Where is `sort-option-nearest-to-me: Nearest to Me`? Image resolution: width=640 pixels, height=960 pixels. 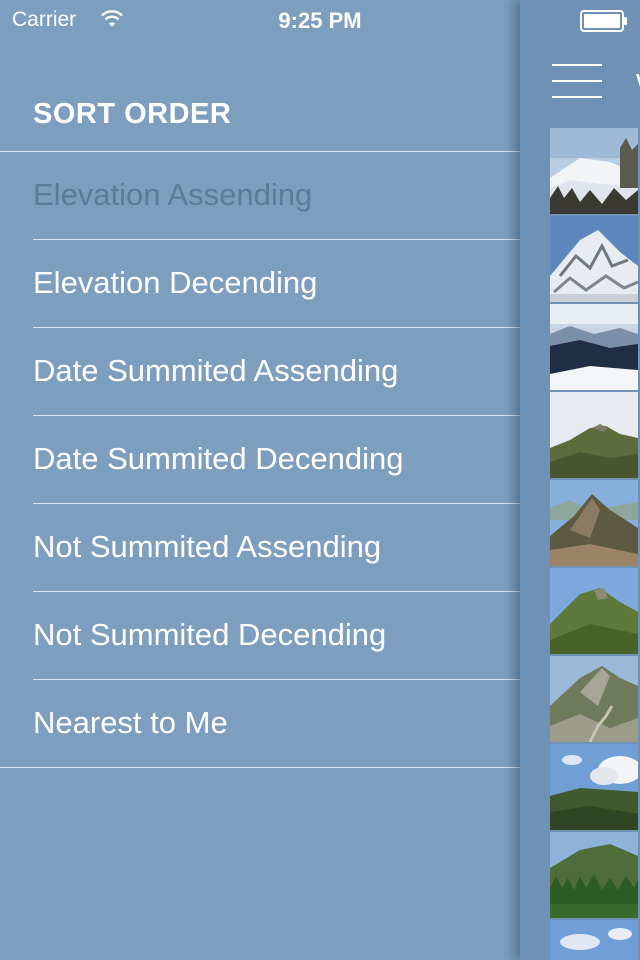 sort-option-nearest-to-me: Nearest to Me is located at coordinates (260, 724).